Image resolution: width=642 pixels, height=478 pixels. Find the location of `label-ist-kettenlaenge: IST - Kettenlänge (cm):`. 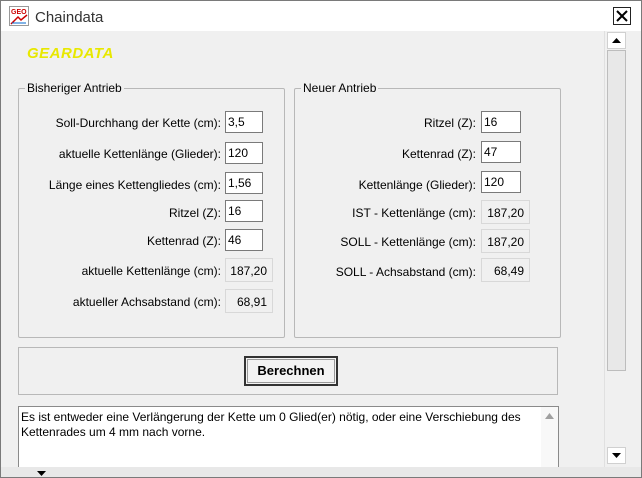

label-ist-kettenlaenge: IST - Kettenlänge (cm): is located at coordinates (414, 213).